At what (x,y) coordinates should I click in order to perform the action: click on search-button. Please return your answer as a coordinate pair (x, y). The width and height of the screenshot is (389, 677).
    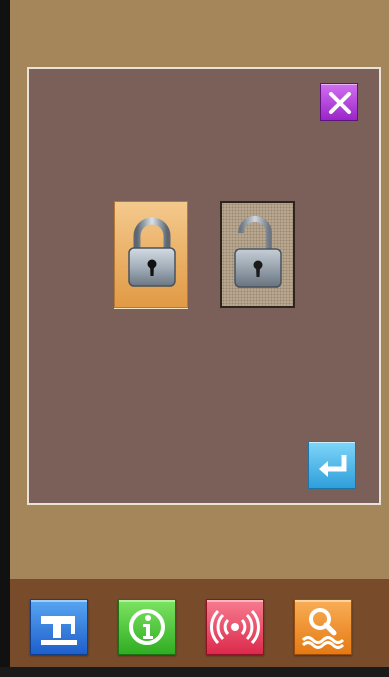
    Looking at the image, I should click on (323, 627).